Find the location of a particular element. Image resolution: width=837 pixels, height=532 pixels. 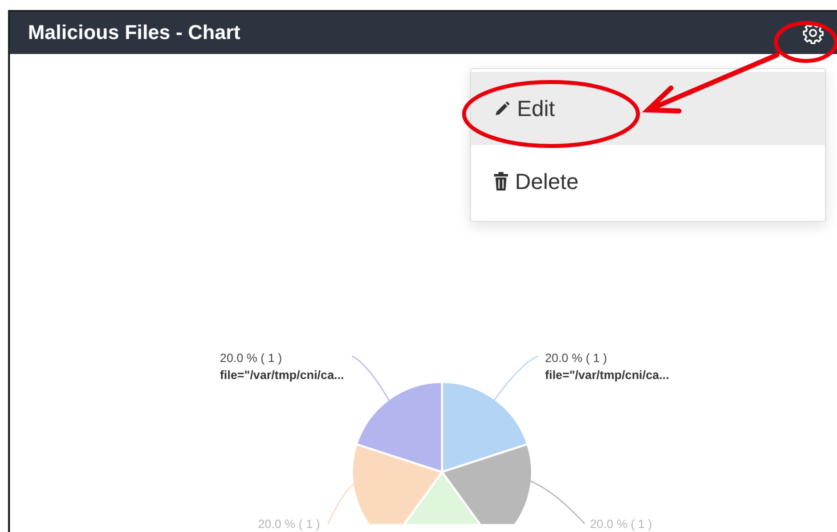

menu-item: Delete is located at coordinates (648, 181).